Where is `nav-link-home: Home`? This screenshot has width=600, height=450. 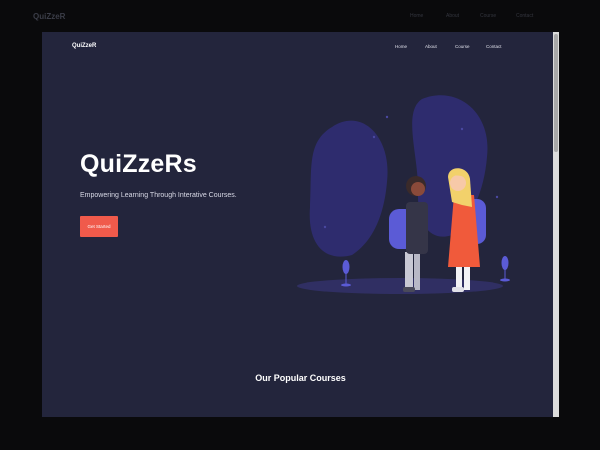 nav-link-home: Home is located at coordinates (401, 46).